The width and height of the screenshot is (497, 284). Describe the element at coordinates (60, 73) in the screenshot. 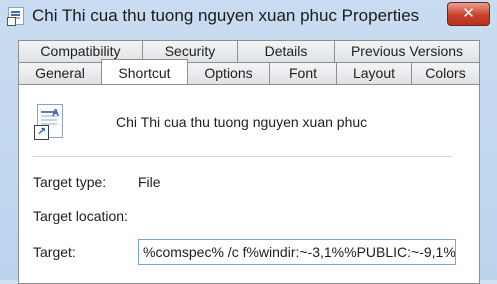

I see `tab-general: General` at that location.